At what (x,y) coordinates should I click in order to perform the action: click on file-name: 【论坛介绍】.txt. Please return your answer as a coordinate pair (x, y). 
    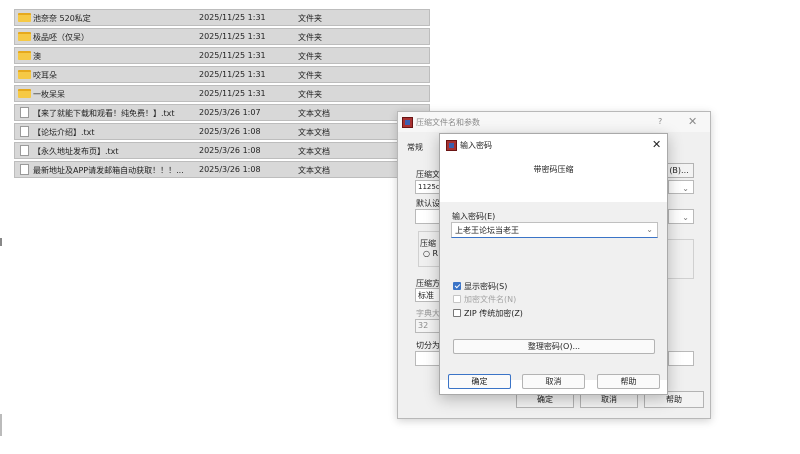
    Looking at the image, I should click on (64, 132).